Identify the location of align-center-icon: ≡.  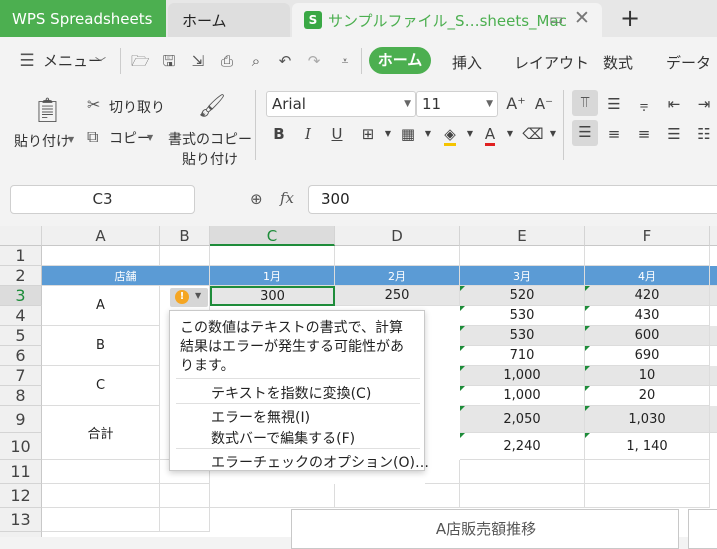
(614, 134).